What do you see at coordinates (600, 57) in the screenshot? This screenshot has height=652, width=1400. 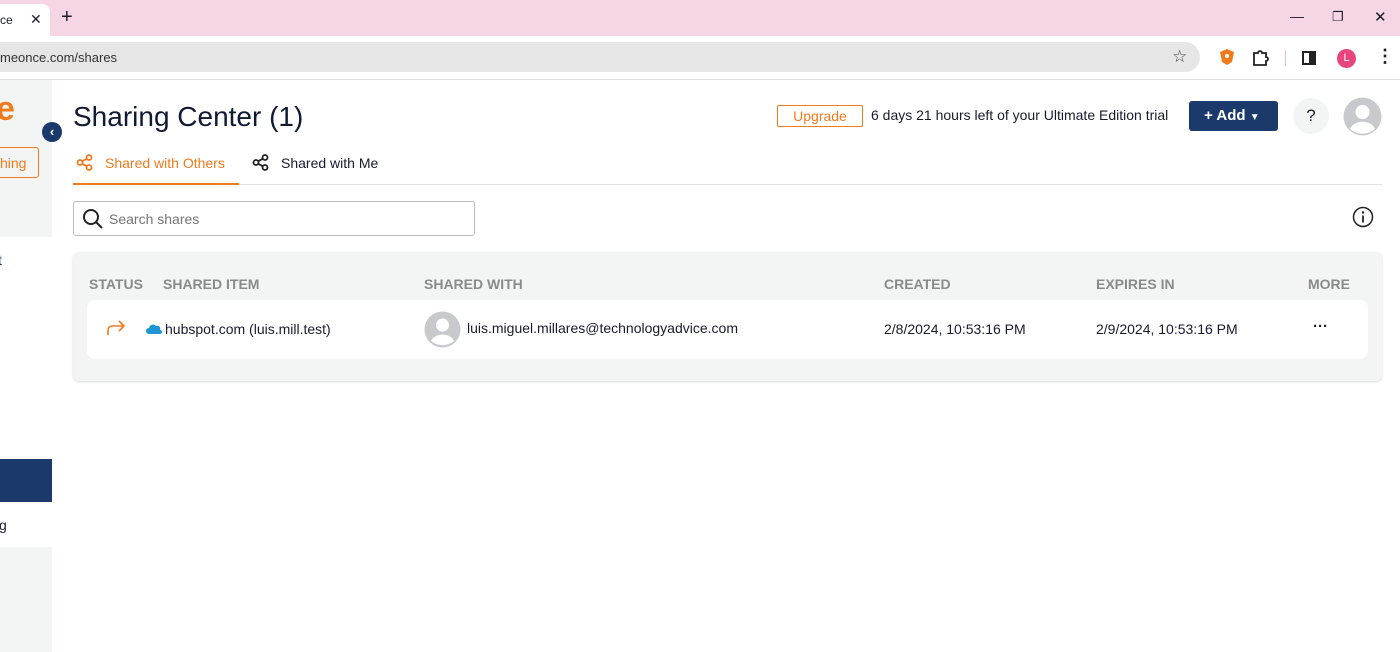 I see `url-input: meonce.com/shares ☆` at bounding box center [600, 57].